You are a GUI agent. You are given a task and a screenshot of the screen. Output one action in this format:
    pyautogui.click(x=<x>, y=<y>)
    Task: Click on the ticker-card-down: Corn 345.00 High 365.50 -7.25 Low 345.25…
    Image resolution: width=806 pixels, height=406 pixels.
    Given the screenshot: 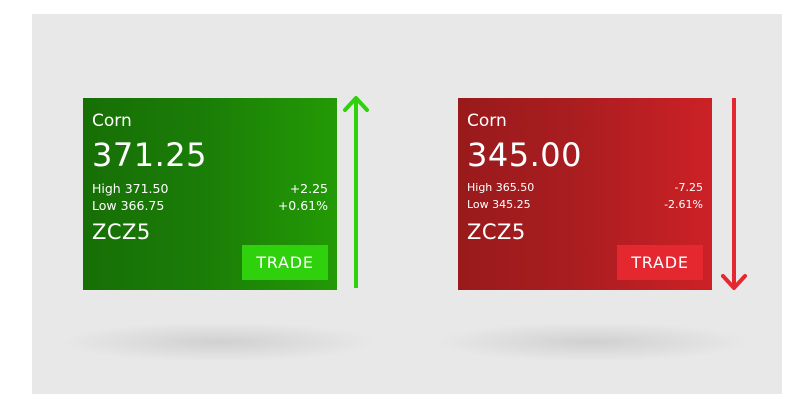 What is the action you would take?
    pyautogui.click(x=585, y=194)
    